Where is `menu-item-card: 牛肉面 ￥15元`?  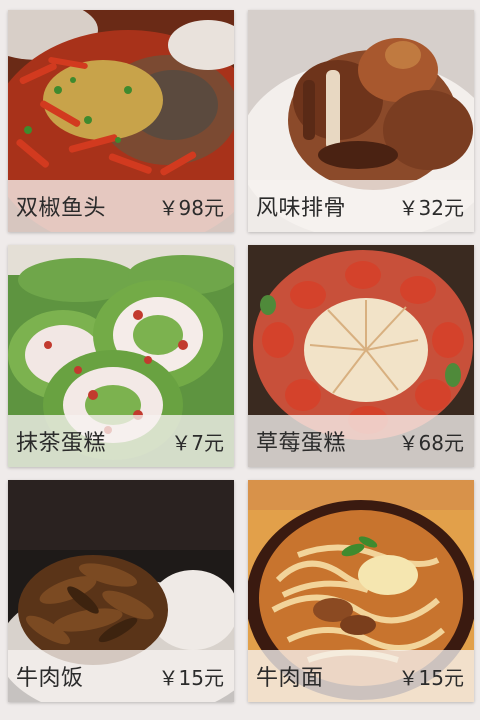 menu-item-card: 牛肉面 ￥15元 is located at coordinates (361, 591).